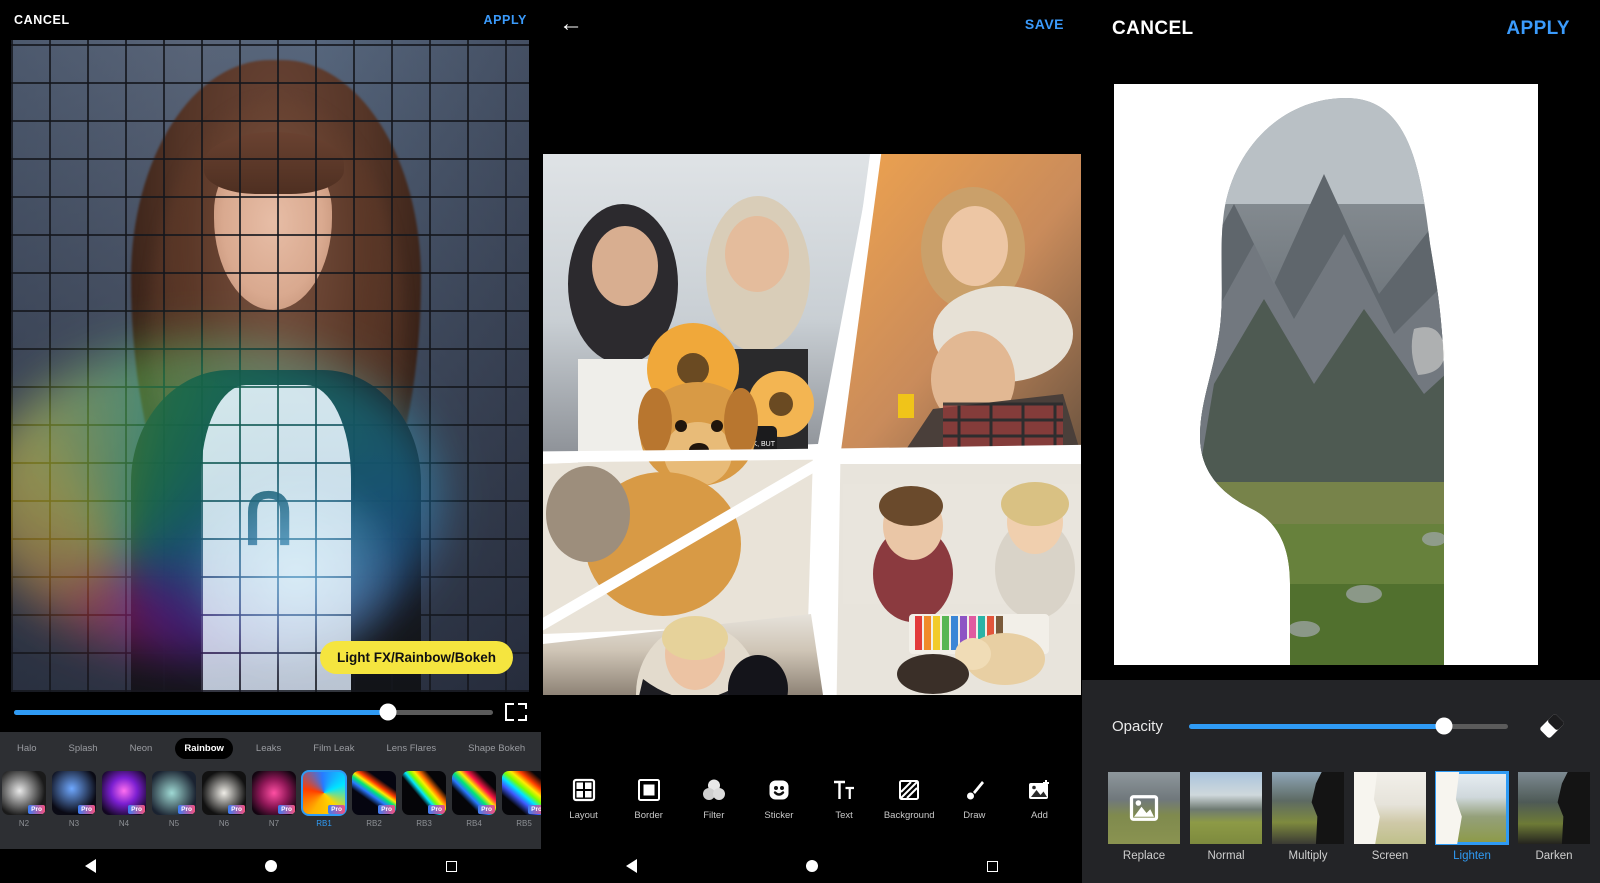  Describe the element at coordinates (270, 20) in the screenshot. I see `panel1-header: CANCEL APPLY` at that location.